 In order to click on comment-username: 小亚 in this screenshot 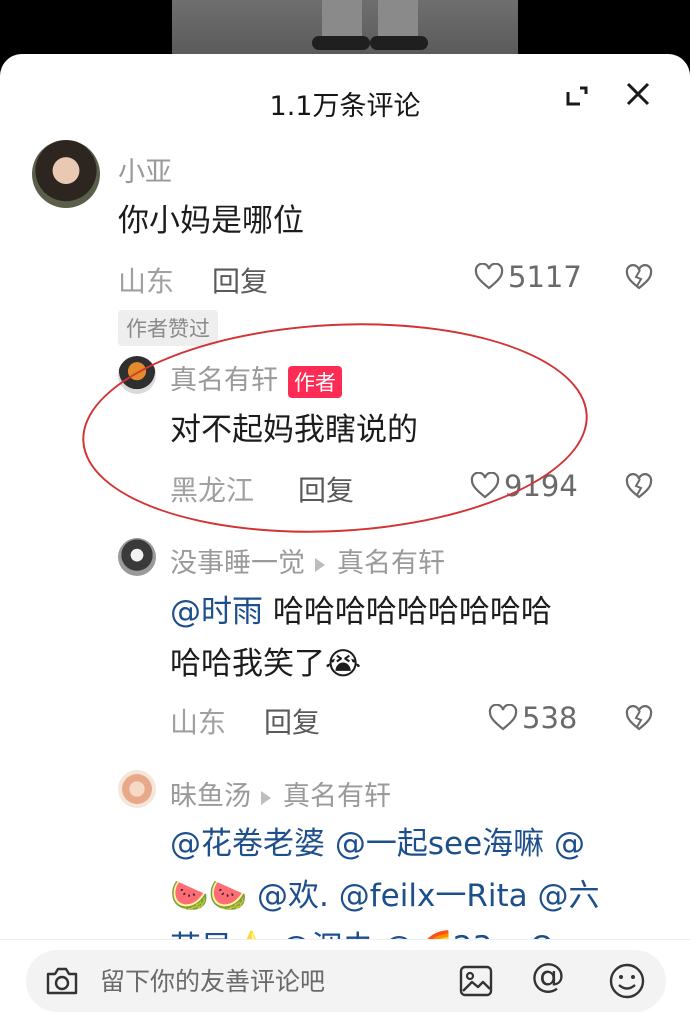, I will do `click(145, 169)`.